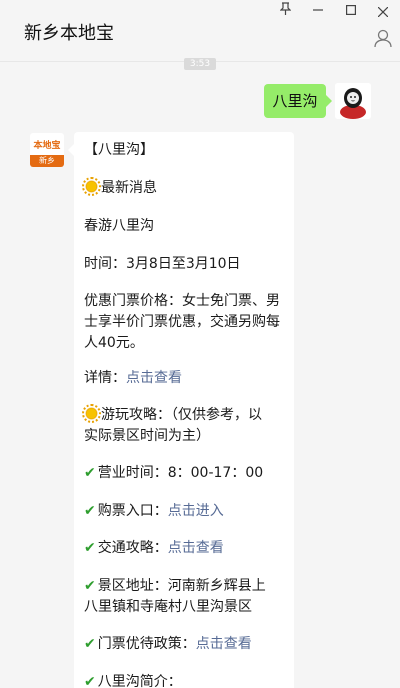 Image resolution: width=400 pixels, height=688 pixels. I want to click on event-time: 时间：3月8日至3月10日, so click(162, 264).